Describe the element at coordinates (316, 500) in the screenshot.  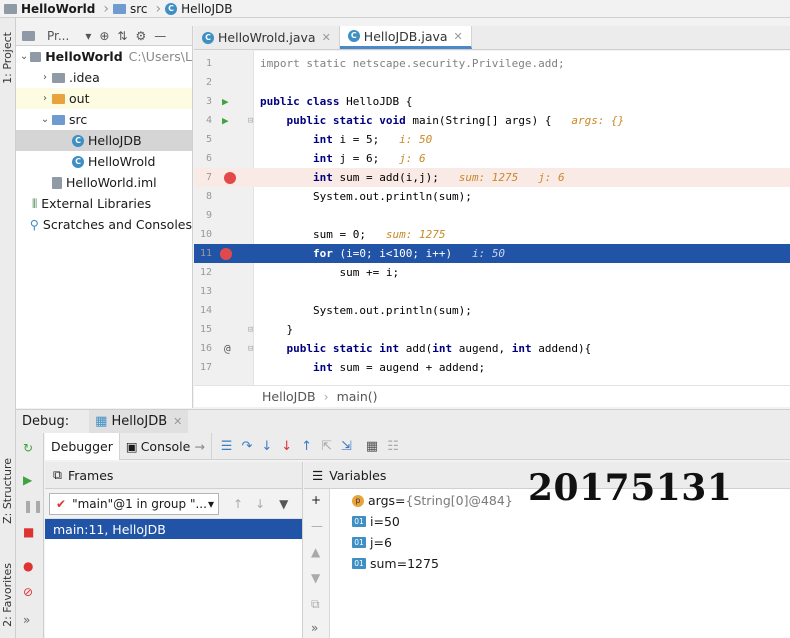
I see `add-watch-icon: +` at that location.